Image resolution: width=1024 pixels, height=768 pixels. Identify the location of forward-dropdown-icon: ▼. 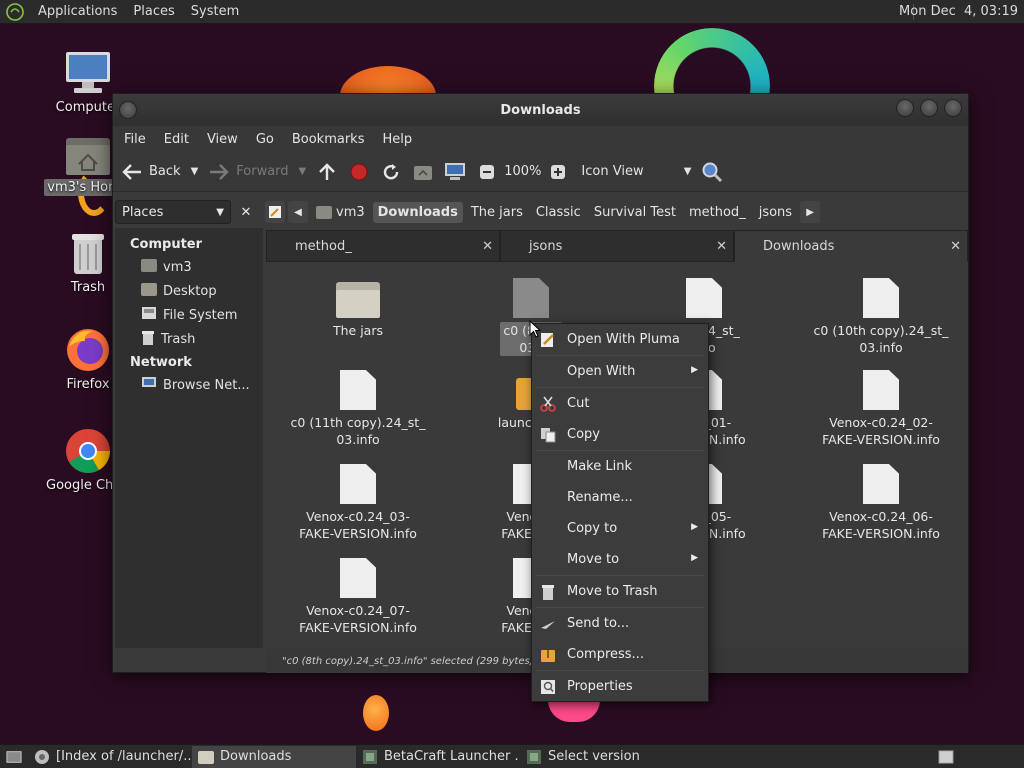
(303, 171).